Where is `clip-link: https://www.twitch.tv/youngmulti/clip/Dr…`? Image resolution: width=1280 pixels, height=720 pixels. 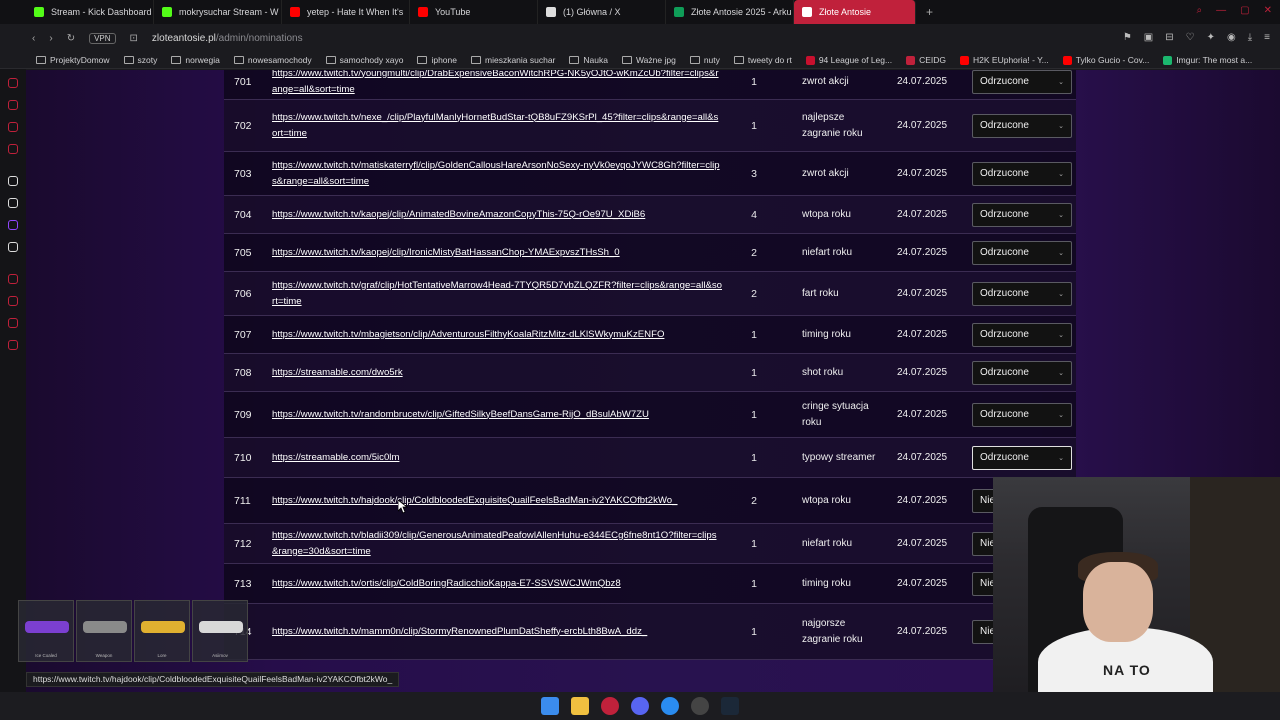
clip-link: https://www.twitch.tv/youngmulti/clip/Dr… is located at coordinates (497, 84).